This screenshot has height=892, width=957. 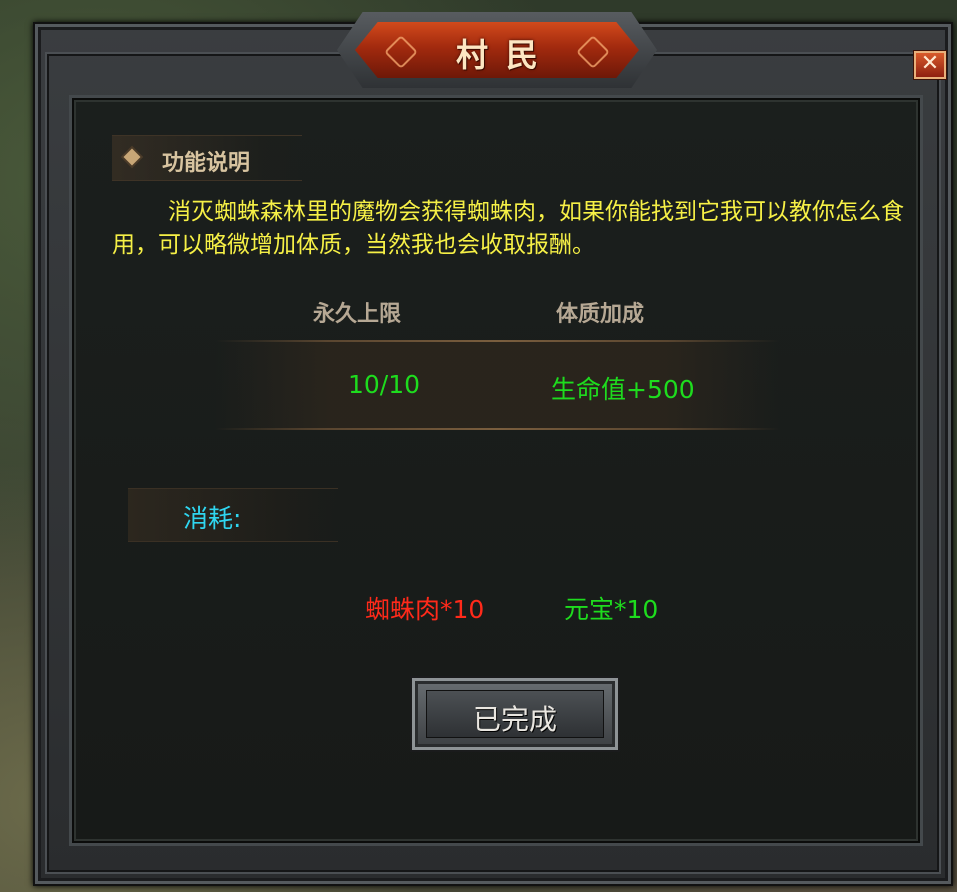 I want to click on cost-header: 消耗:, so click(x=233, y=515).